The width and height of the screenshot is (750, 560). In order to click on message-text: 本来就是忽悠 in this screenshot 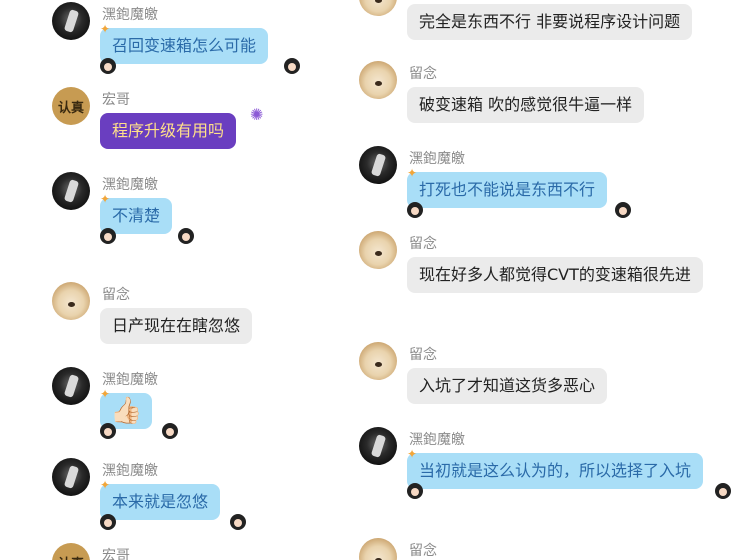, I will do `click(160, 501)`.